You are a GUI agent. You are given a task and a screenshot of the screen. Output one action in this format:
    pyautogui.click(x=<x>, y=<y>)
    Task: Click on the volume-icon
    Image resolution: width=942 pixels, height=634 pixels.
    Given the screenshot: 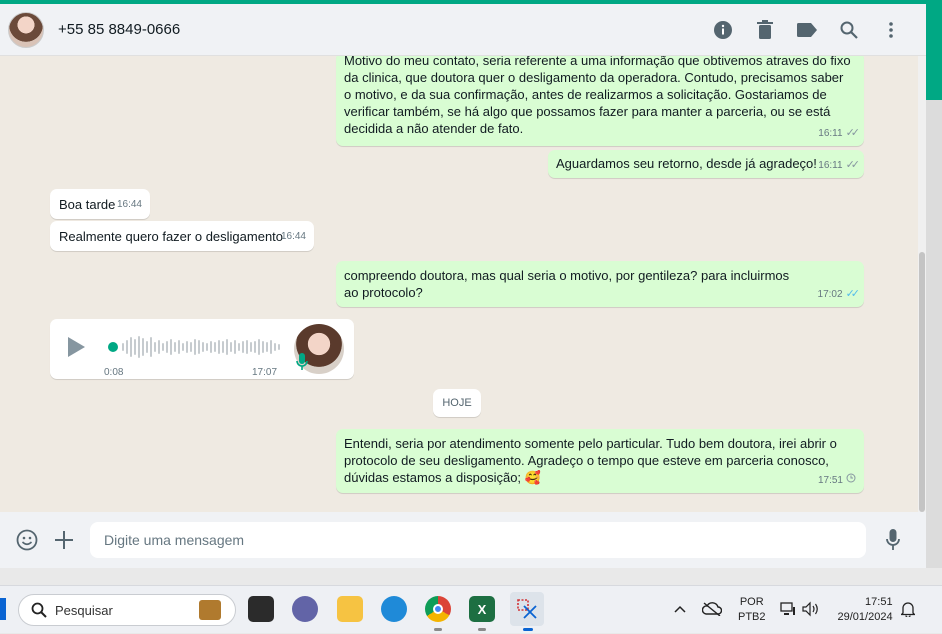 What is the action you would take?
    pyautogui.click(x=810, y=610)
    